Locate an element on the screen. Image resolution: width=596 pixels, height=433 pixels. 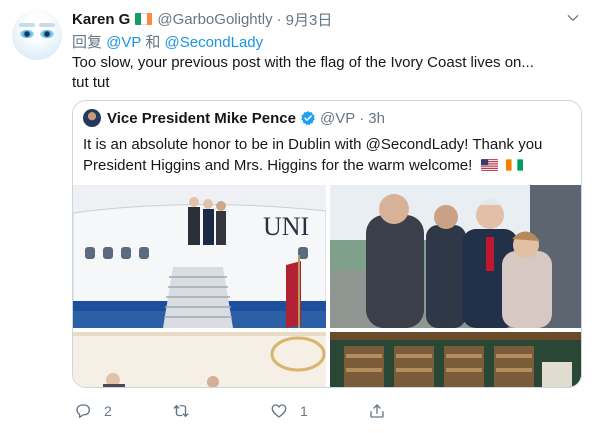
photo-interior-room is located at coordinates (199, 359).